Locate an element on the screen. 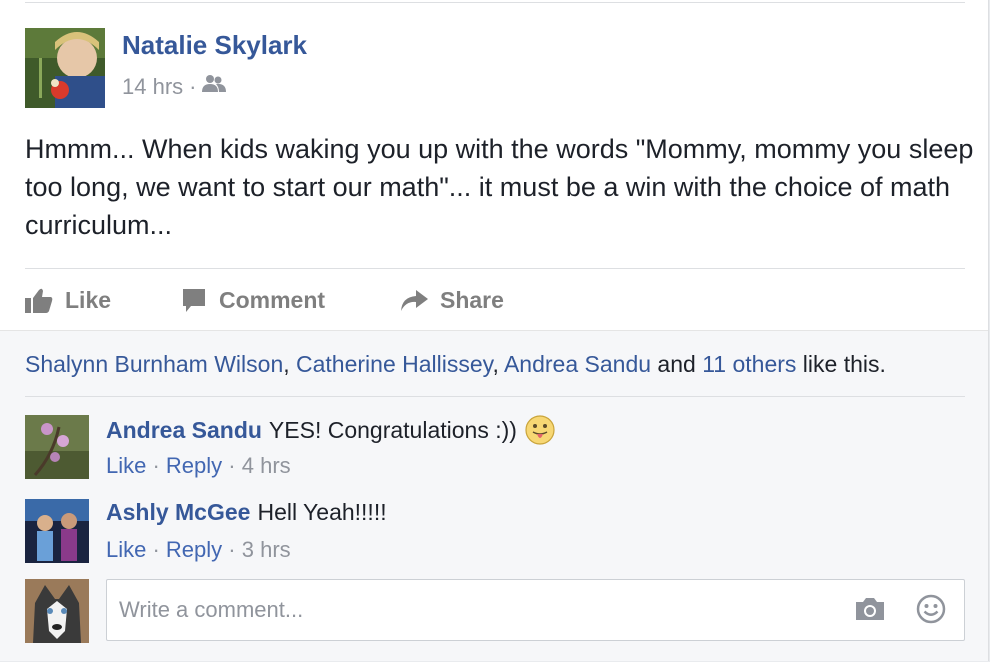  comment-line: Andrea Sandu YES! Congratulations :)) is located at coordinates (330, 430).